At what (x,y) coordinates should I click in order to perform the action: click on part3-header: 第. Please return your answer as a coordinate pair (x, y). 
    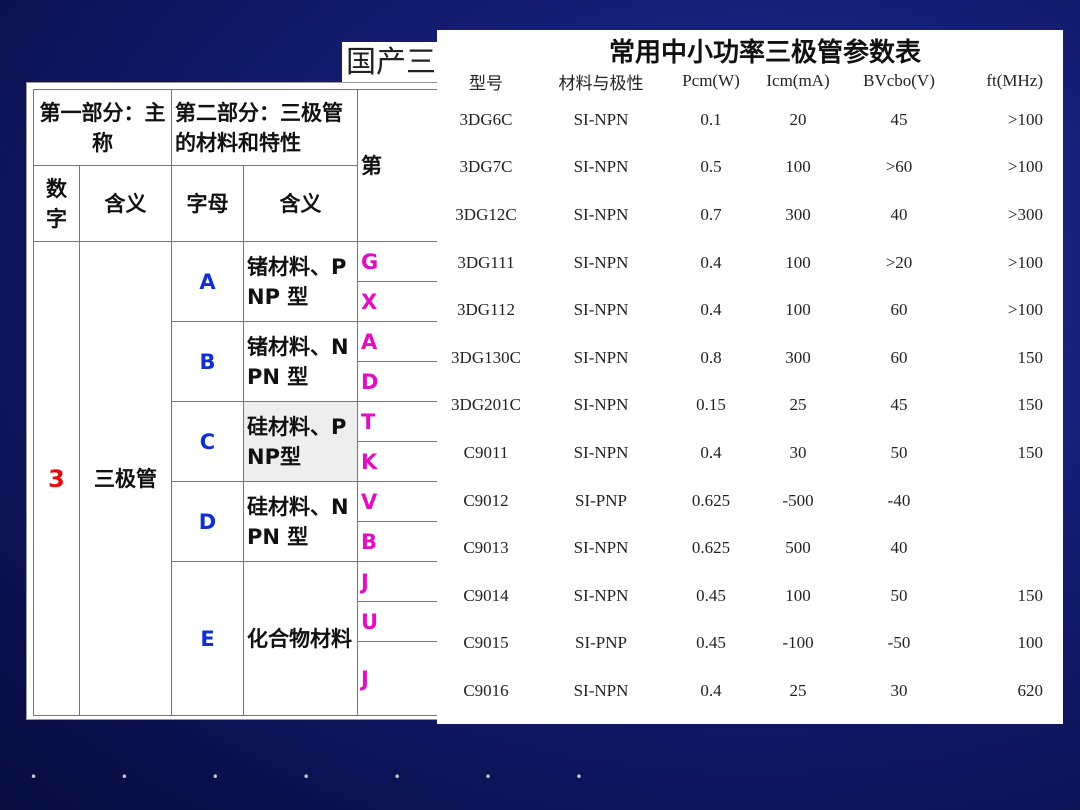
    Looking at the image, I should click on (401, 165).